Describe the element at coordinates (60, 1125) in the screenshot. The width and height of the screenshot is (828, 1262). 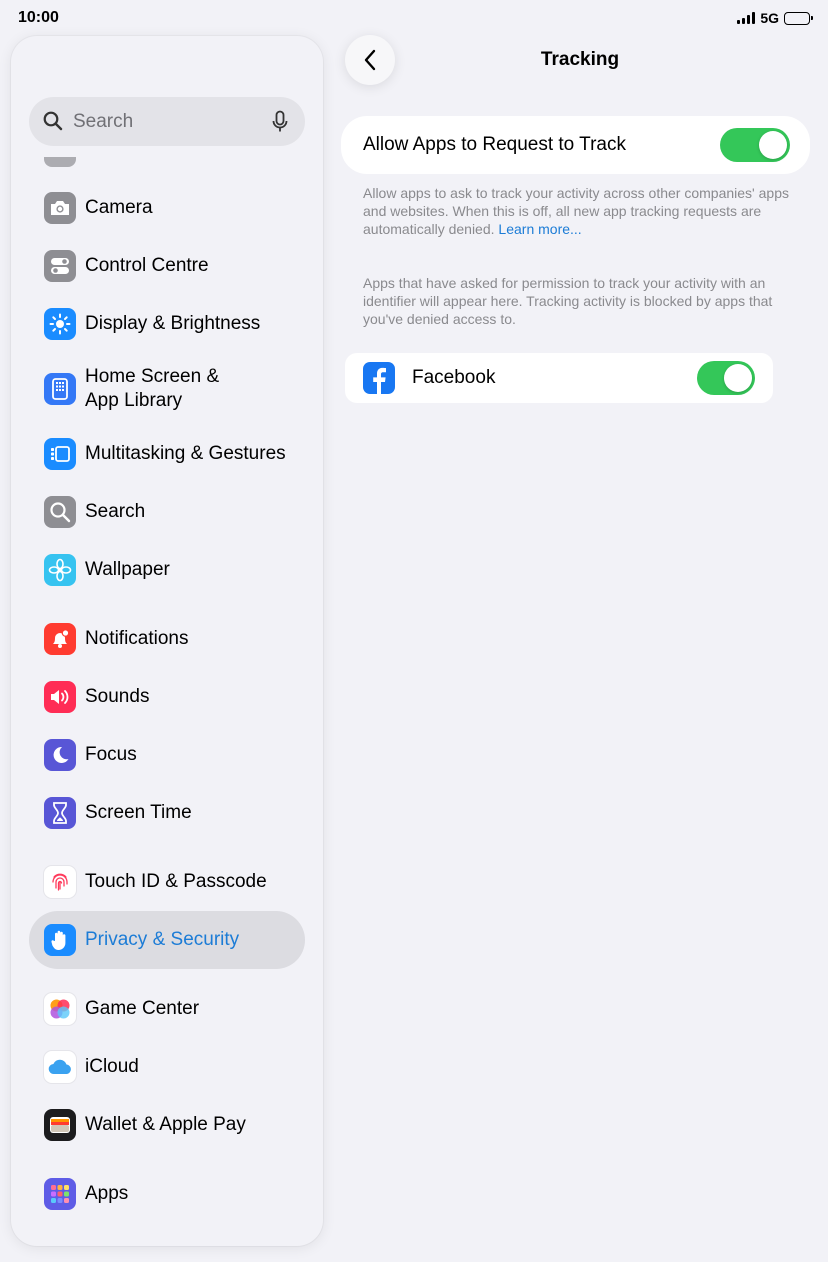
I see `wallet-icon` at that location.